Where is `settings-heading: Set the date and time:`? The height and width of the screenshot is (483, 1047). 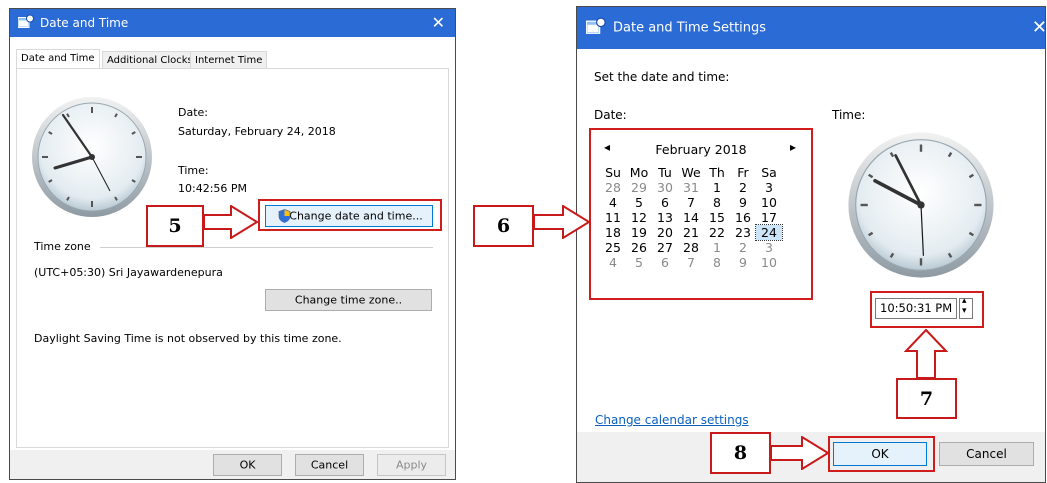 settings-heading: Set the date and time: is located at coordinates (662, 77).